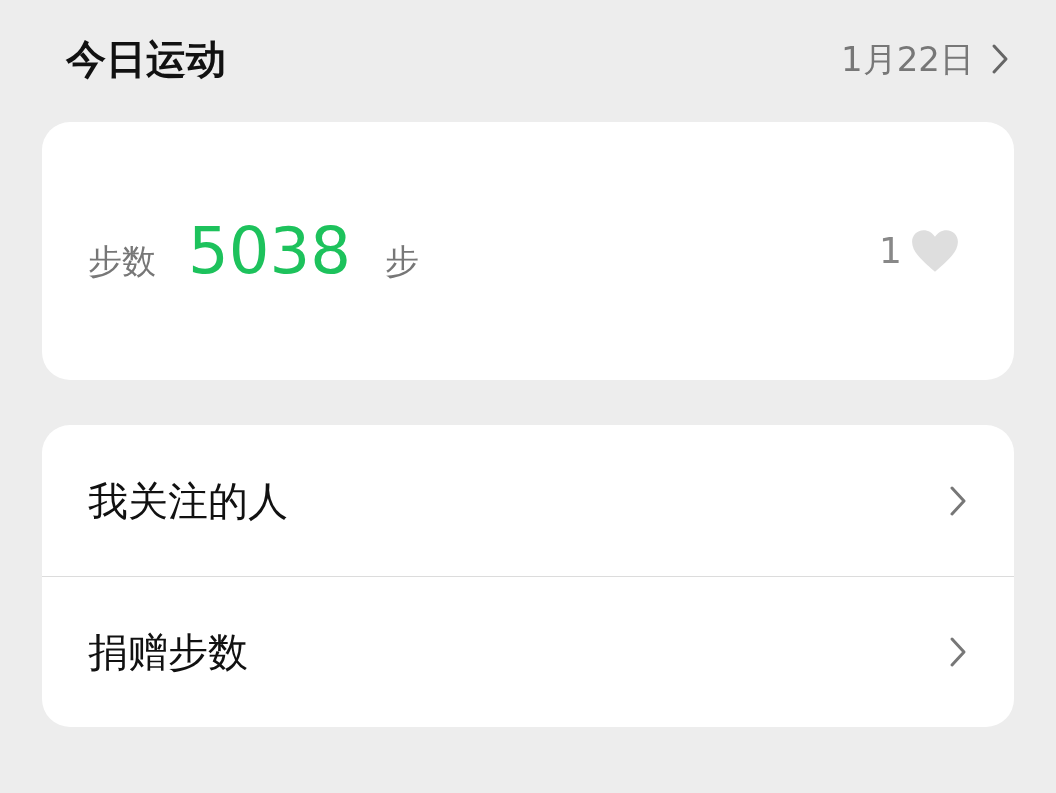 The width and height of the screenshot is (1056, 793). Describe the element at coordinates (122, 261) in the screenshot. I see `steps-label: 步数` at that location.